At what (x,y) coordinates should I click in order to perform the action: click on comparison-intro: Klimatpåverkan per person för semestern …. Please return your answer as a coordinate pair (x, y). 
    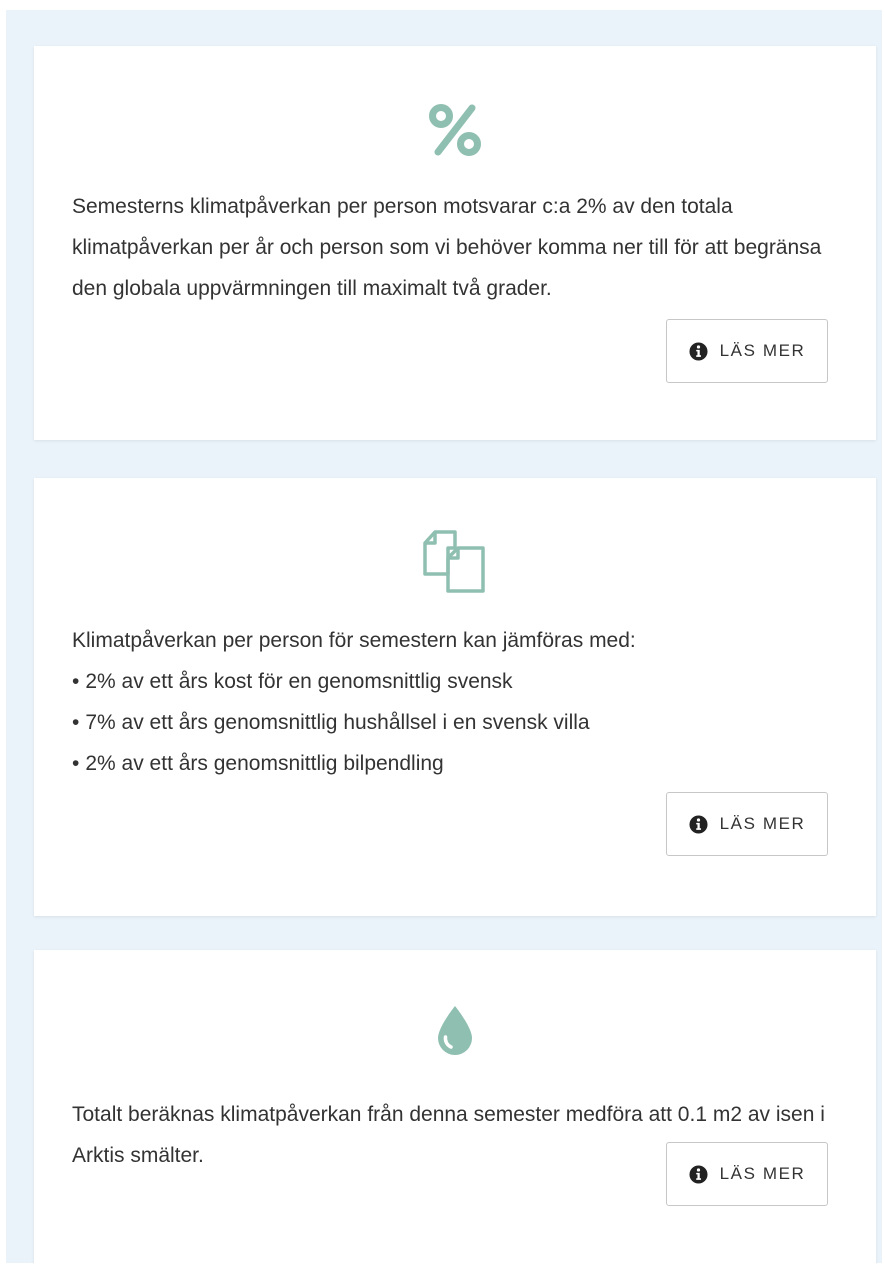
    Looking at the image, I should click on (354, 640).